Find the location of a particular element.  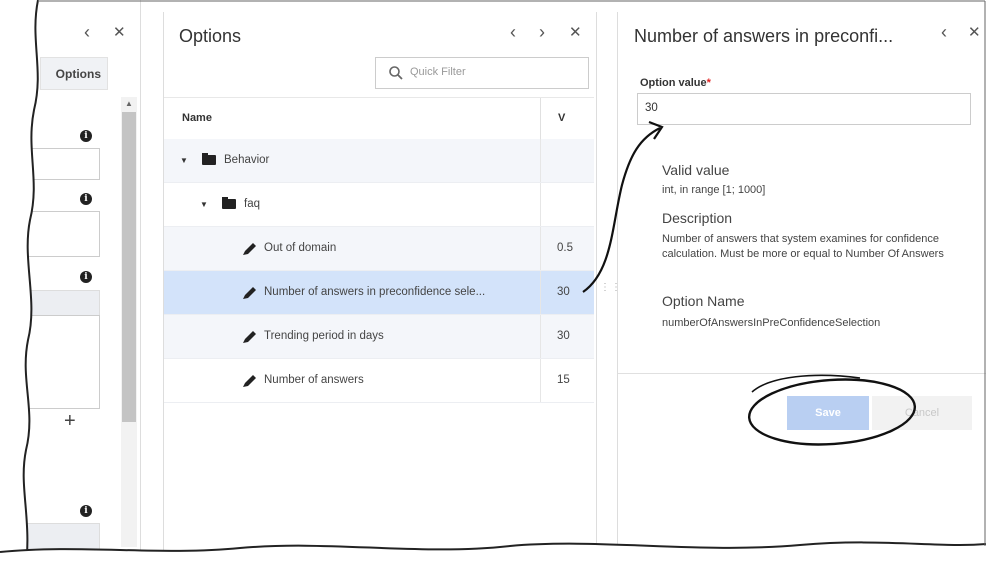

left-textarea is located at coordinates (50, 234).